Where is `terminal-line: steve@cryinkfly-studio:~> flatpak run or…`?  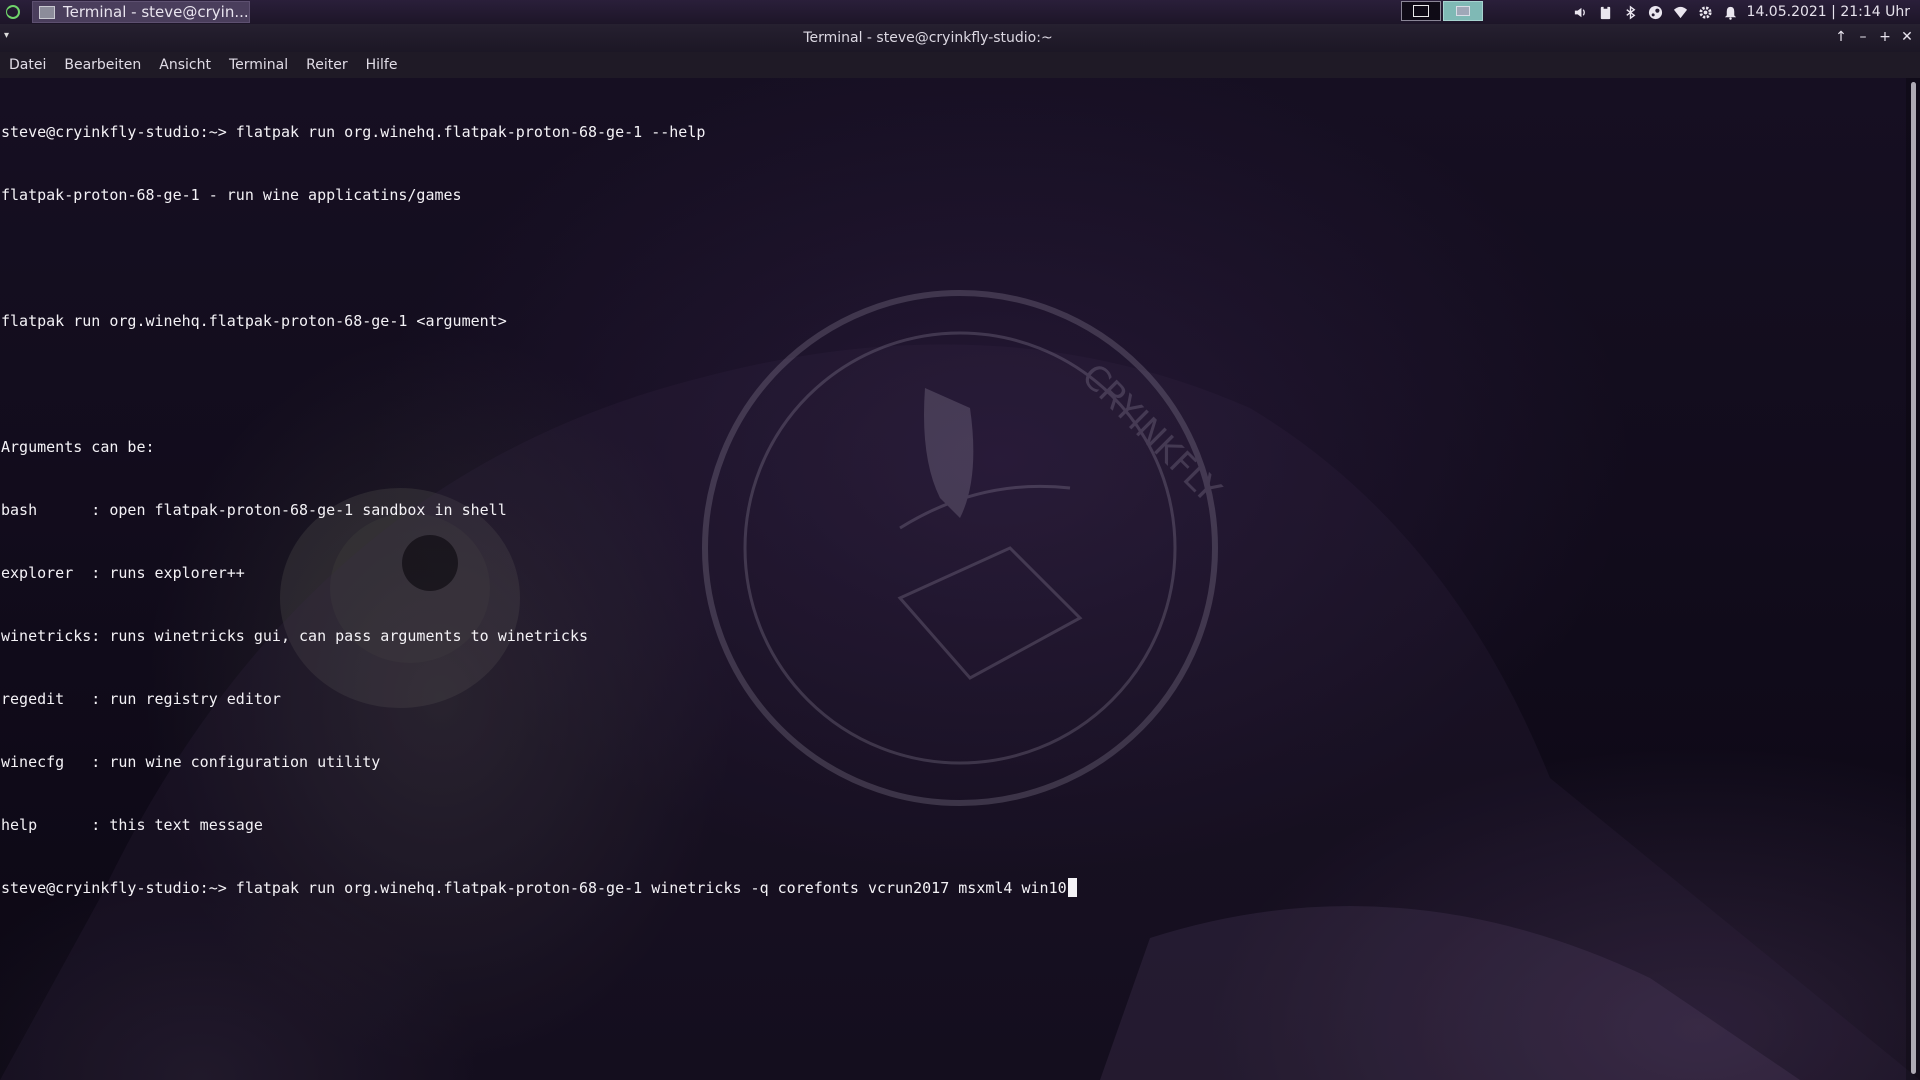
terminal-line: steve@cryinkfly-studio:~> flatpak run or… is located at coordinates (353, 132).